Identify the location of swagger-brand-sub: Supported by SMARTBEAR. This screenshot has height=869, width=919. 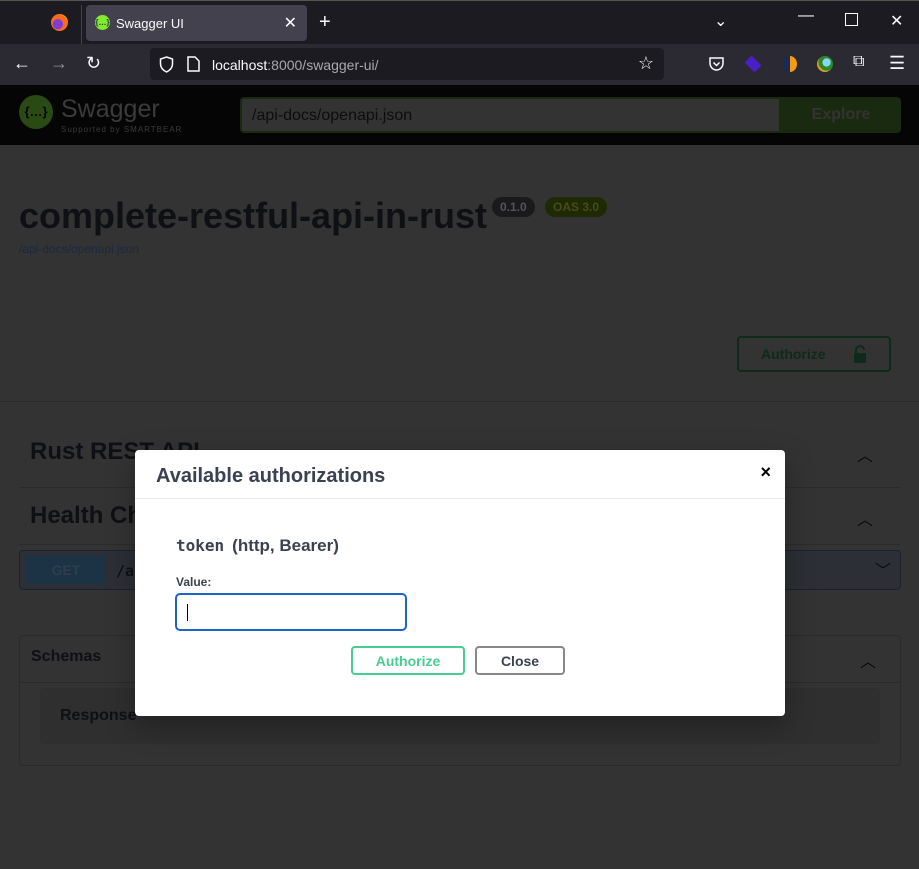
(122, 129).